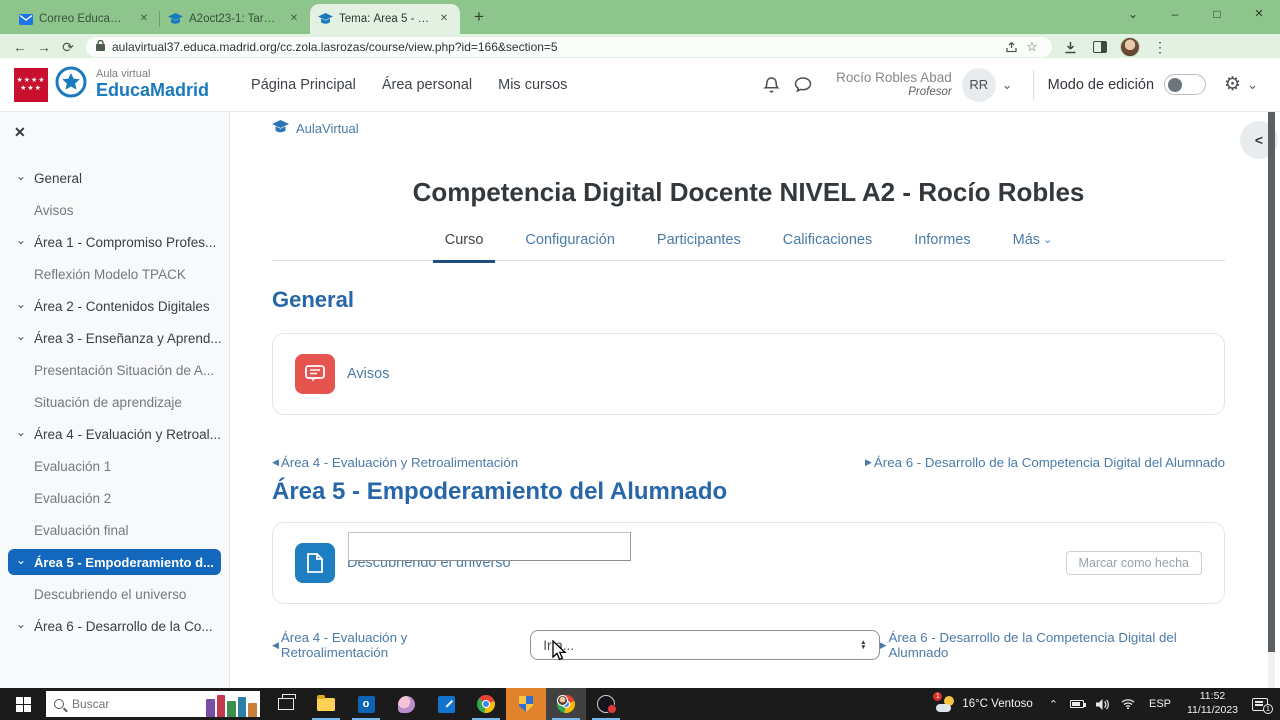 This screenshot has height=720, width=1280. Describe the element at coordinates (532, 85) in the screenshot. I see `nav-mis-cursos: Mis cursos` at that location.